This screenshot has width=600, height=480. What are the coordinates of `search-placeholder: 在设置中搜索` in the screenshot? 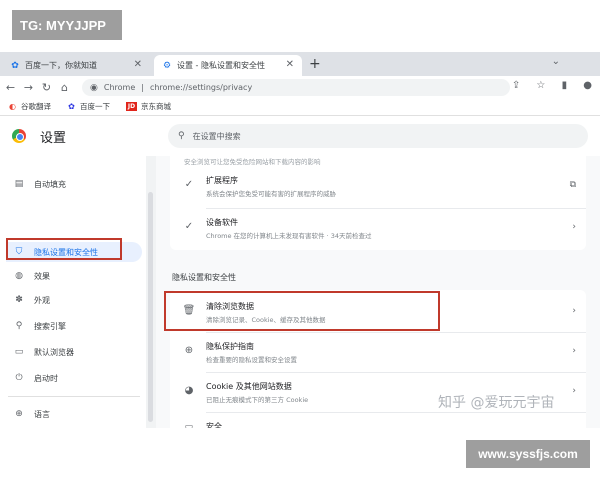 It's located at (216, 136).